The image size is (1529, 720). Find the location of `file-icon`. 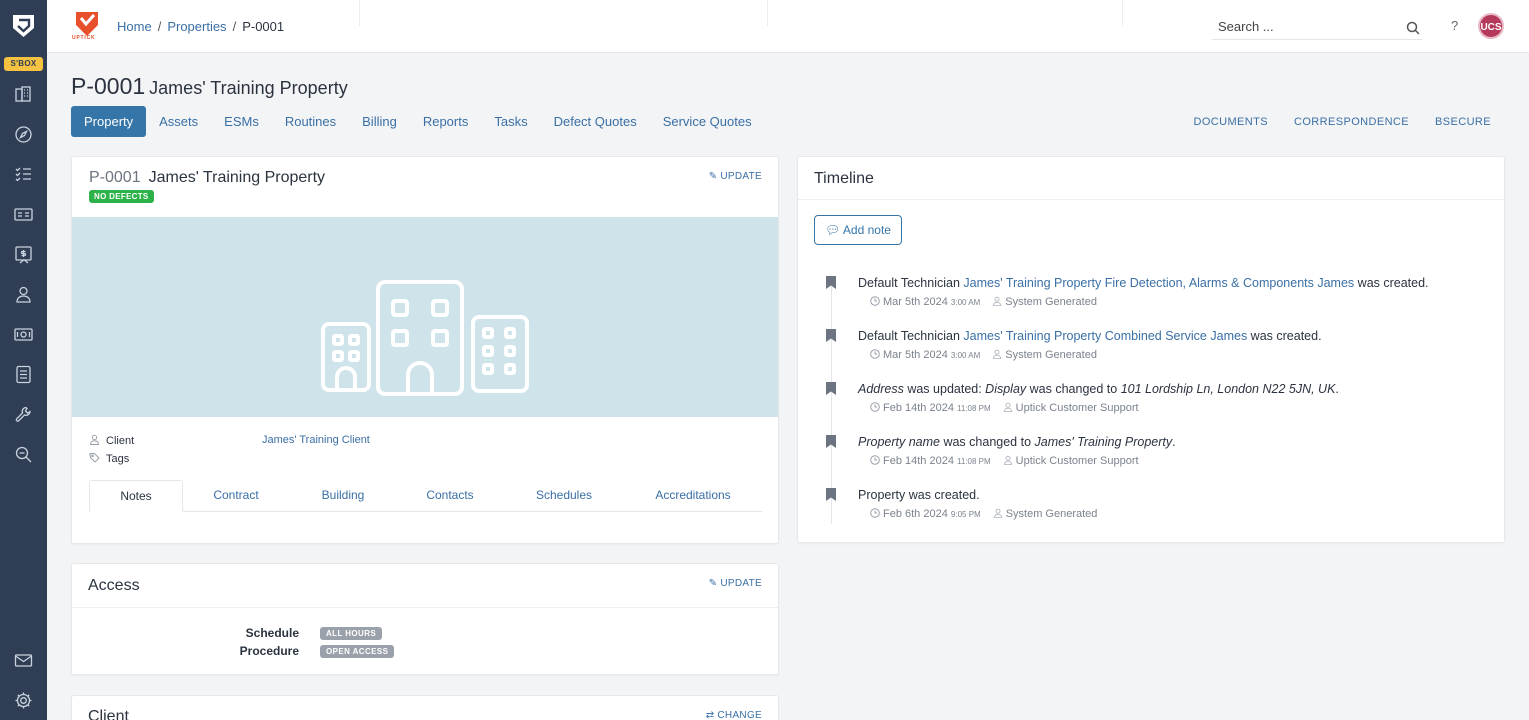

file-icon is located at coordinates (23, 374).